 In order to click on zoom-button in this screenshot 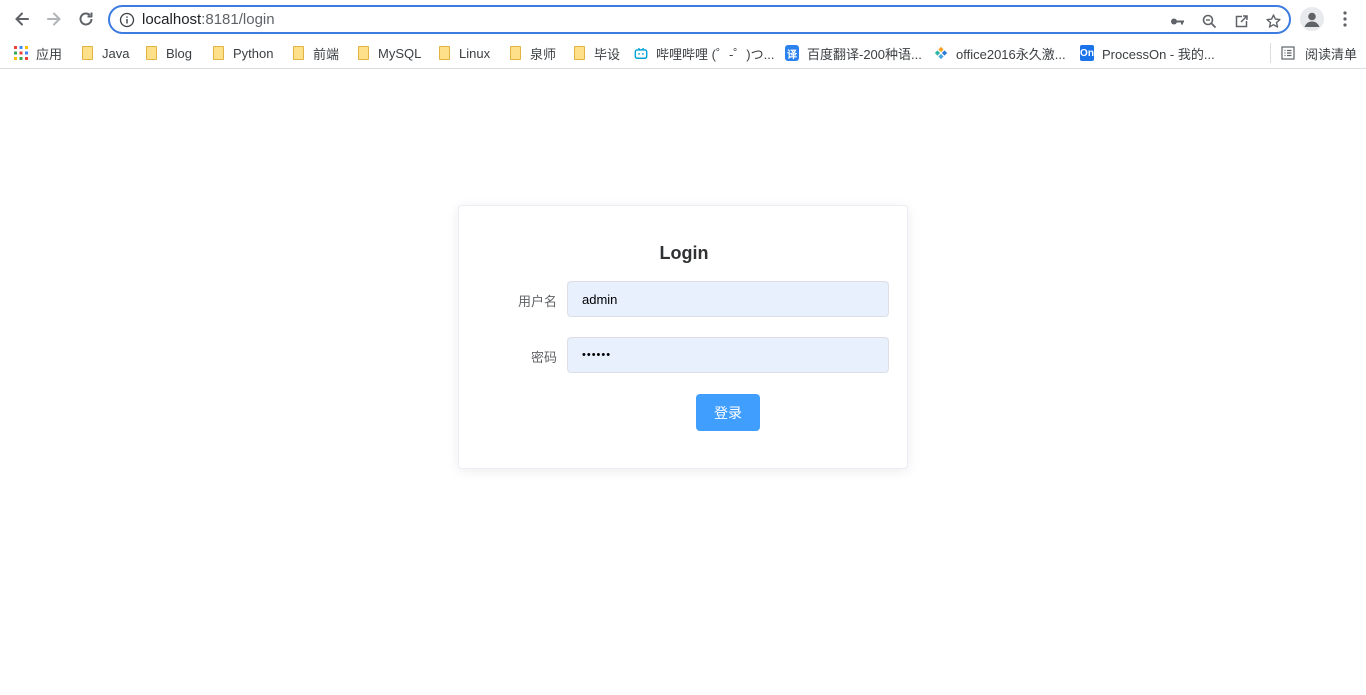, I will do `click(1209, 21)`.